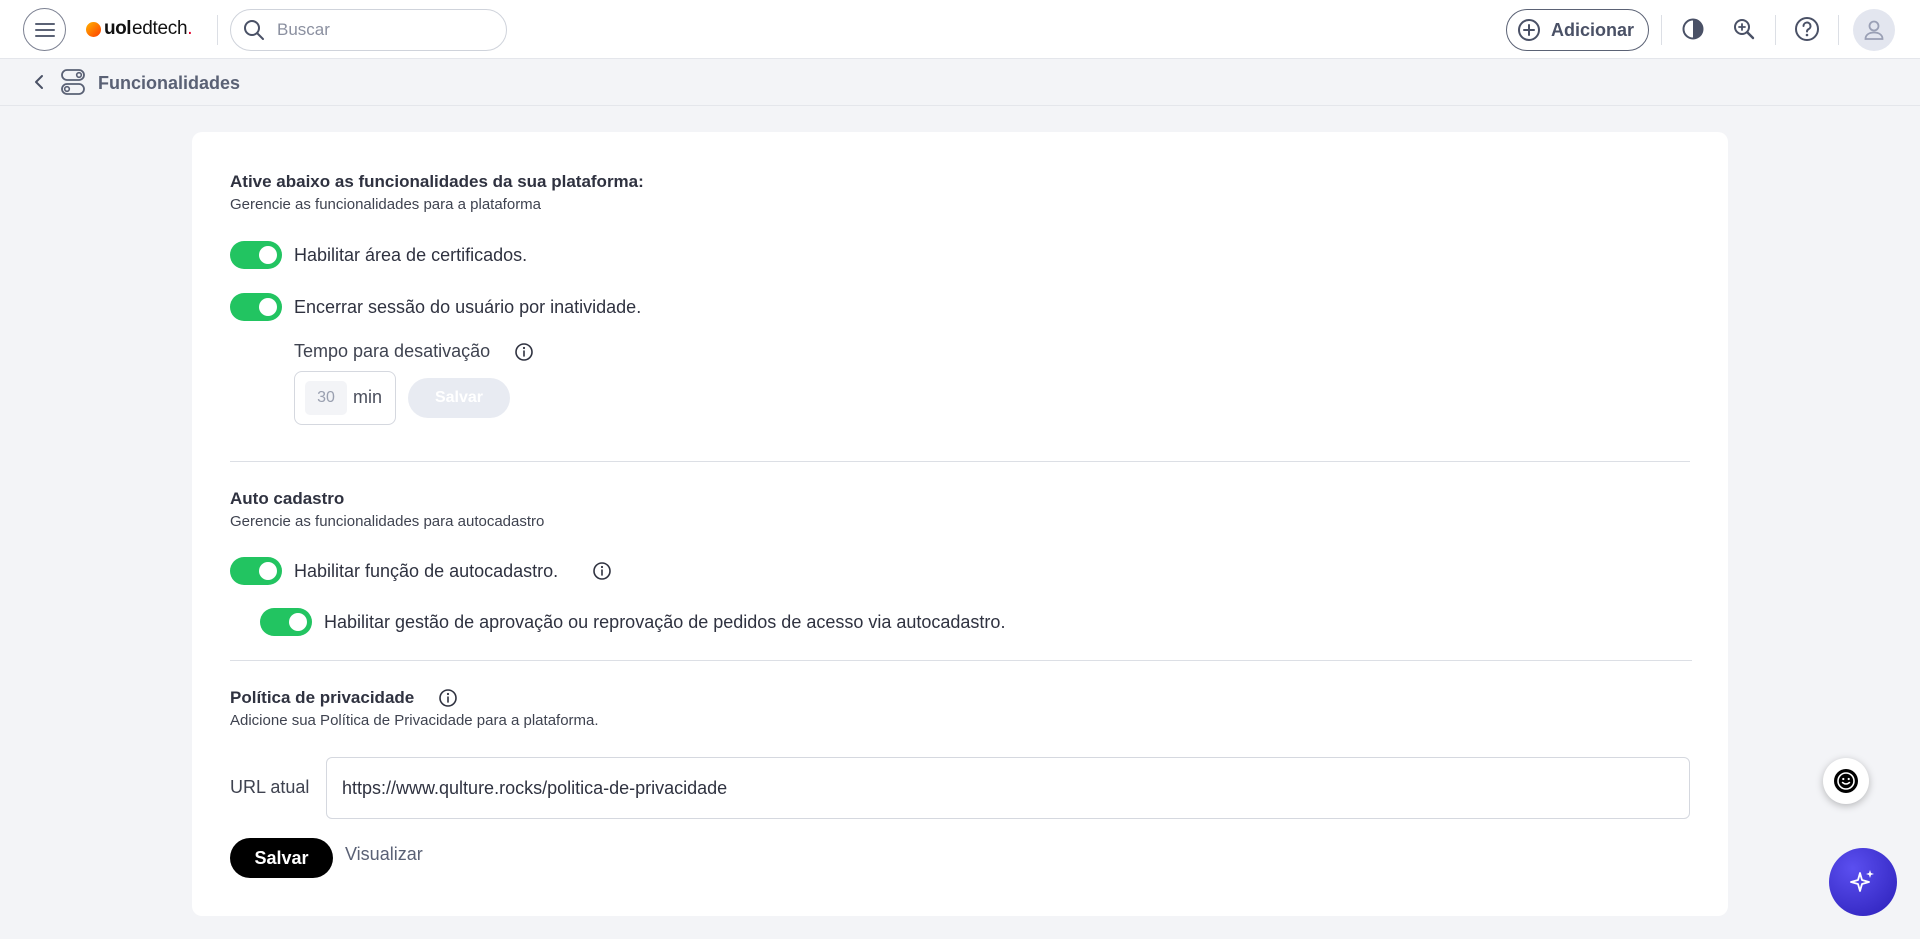  I want to click on timeout-input: 30, so click(326, 398).